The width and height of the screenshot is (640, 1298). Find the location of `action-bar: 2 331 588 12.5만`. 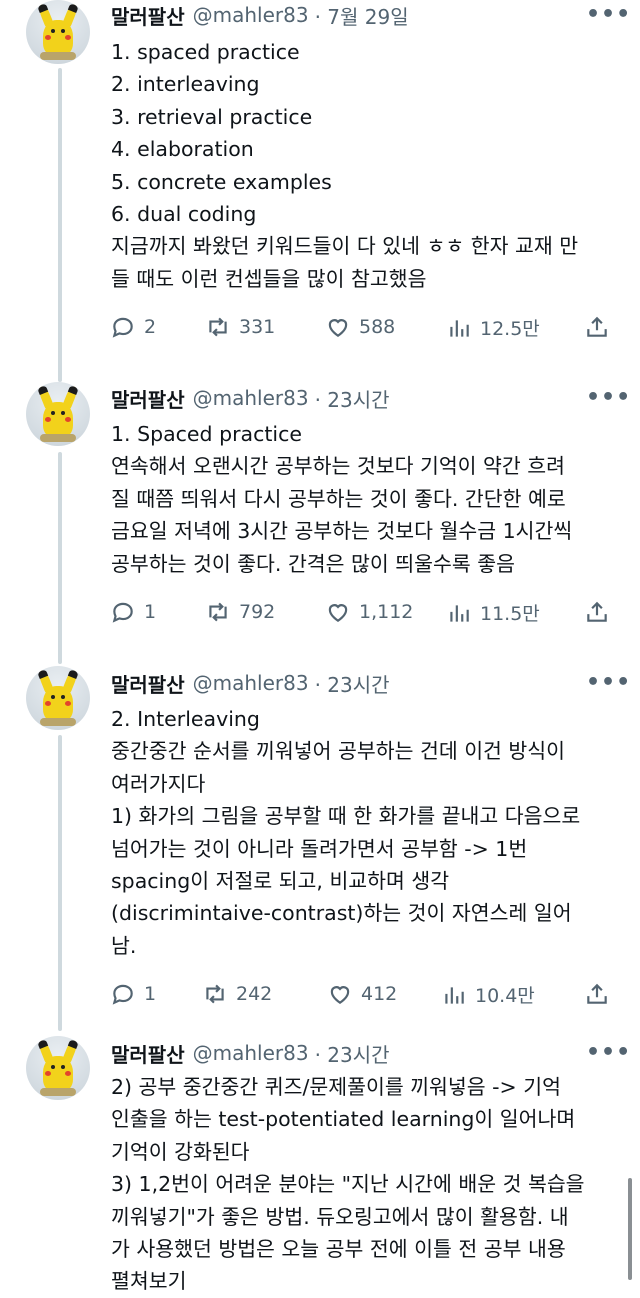

action-bar: 2 331 588 12.5만 is located at coordinates (320, 330).